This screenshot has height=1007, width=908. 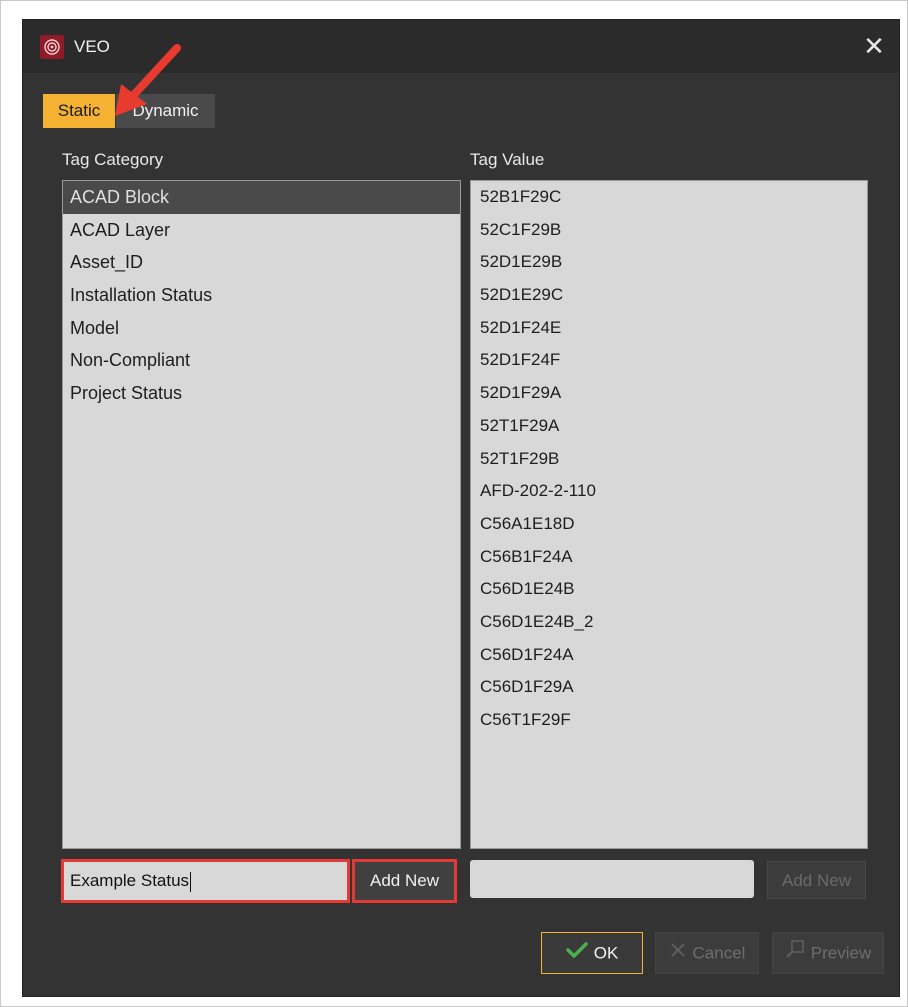 I want to click on list-item: 52D1F24F, so click(x=669, y=360).